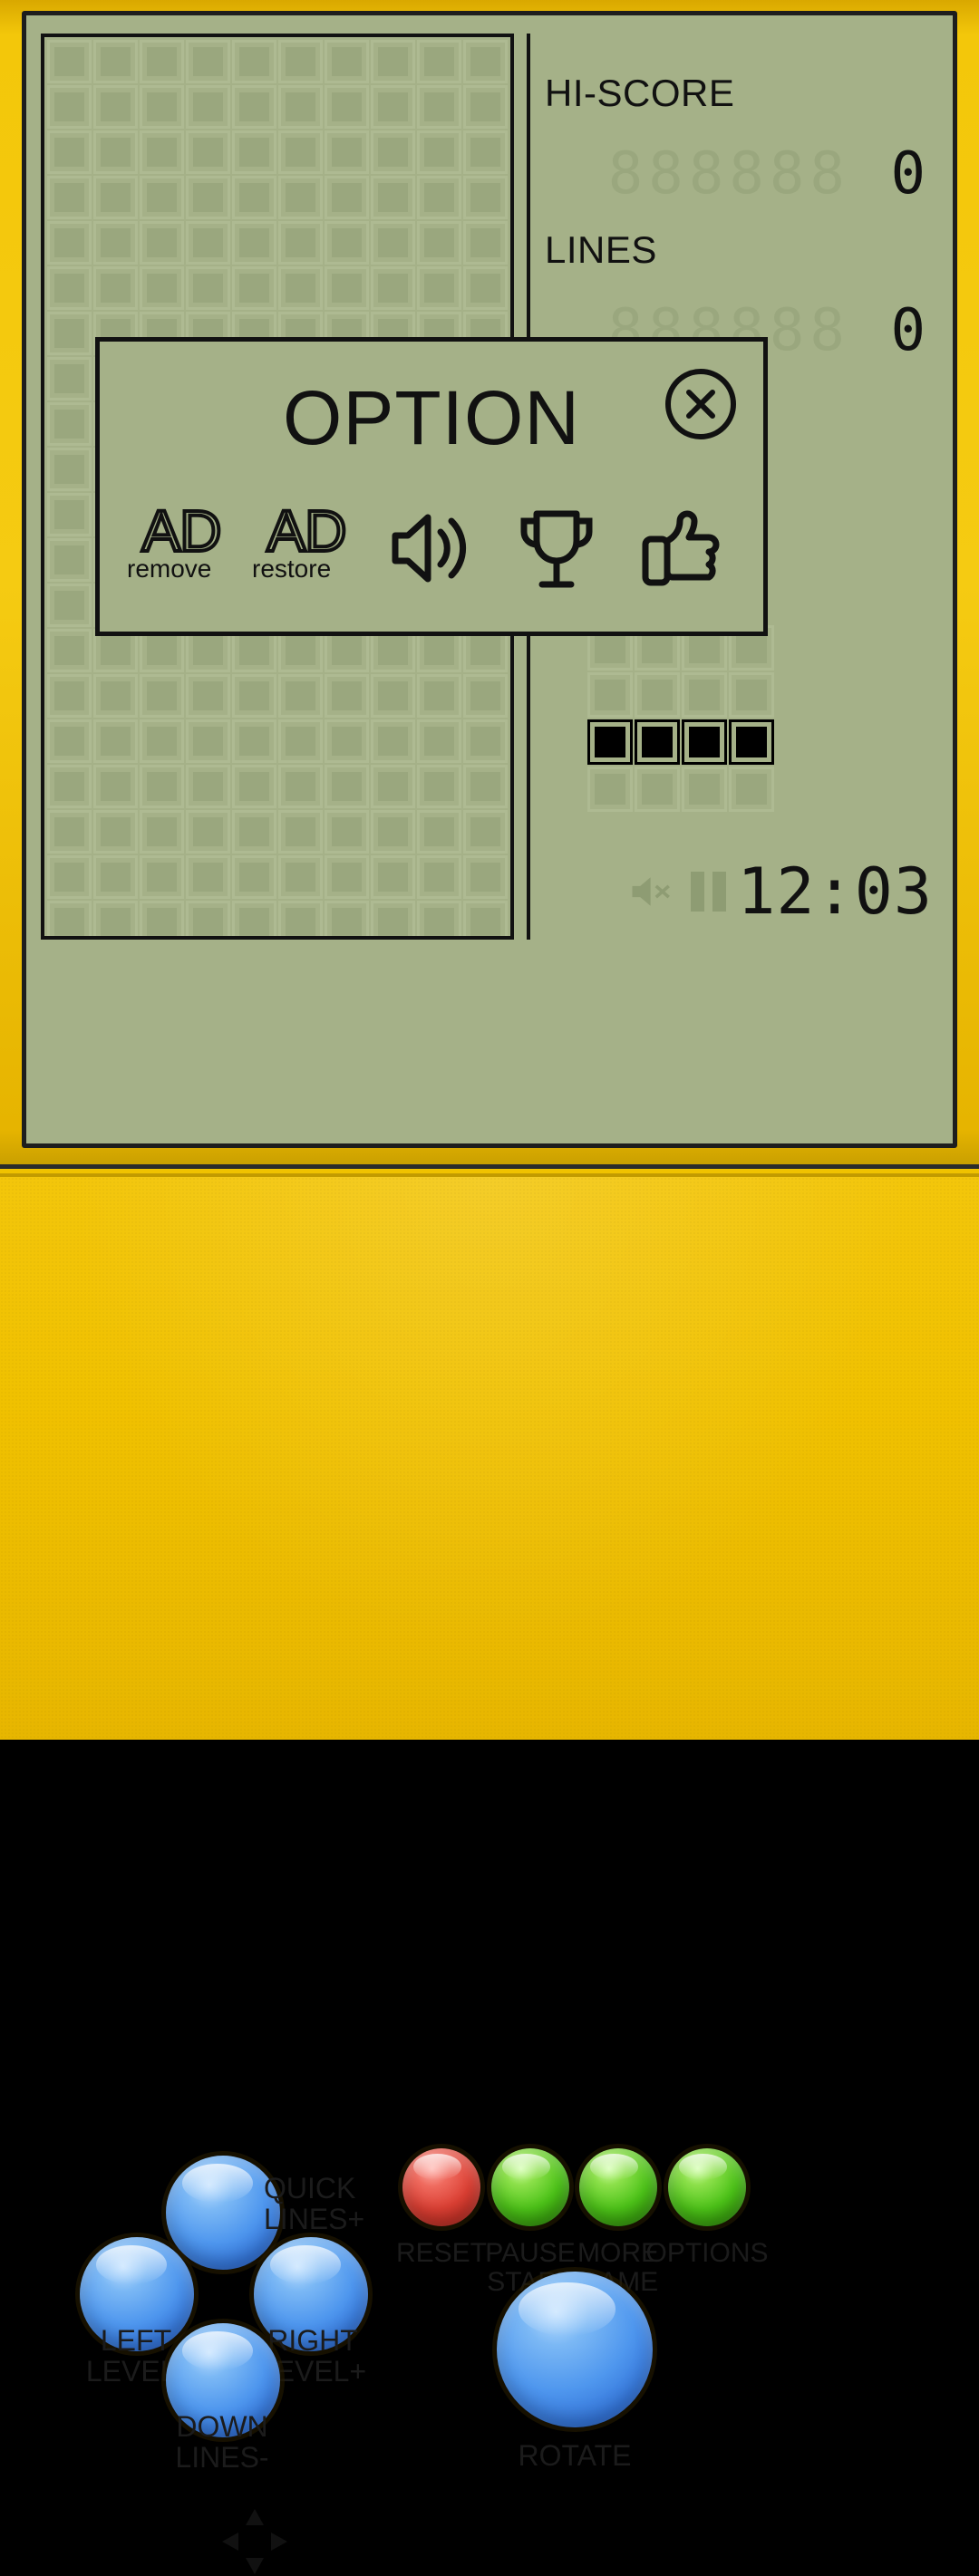  I want to click on option-list: AD remove AD restore, so click(432, 548).